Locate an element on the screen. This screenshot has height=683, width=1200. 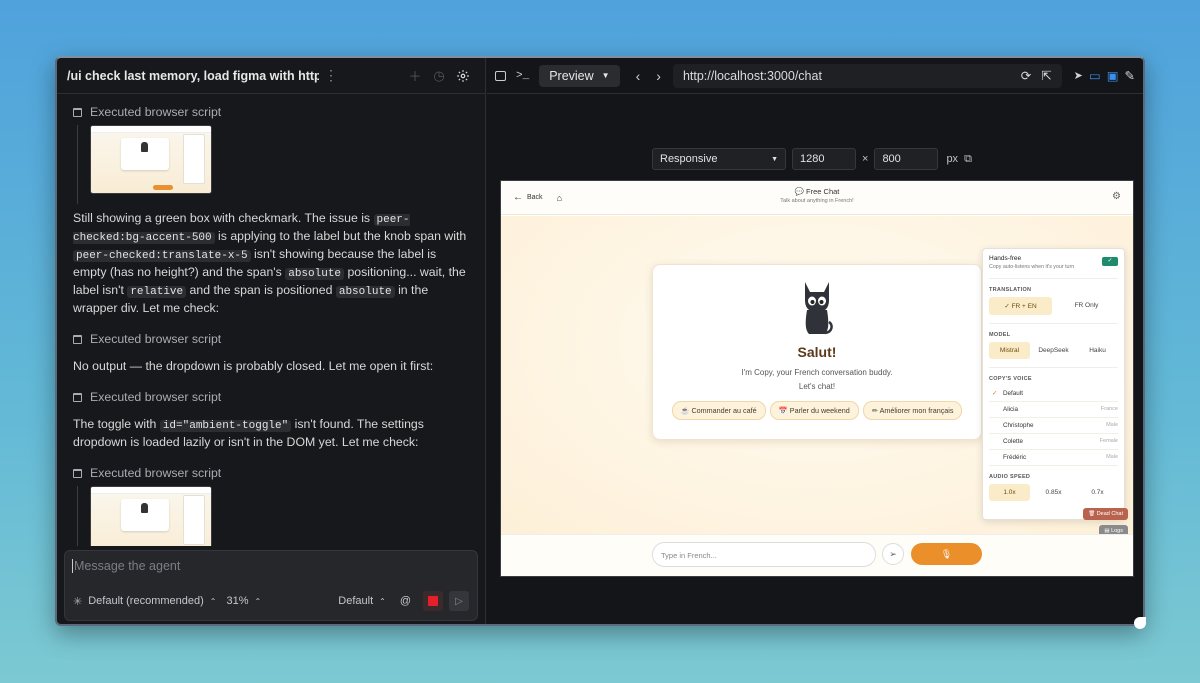
suggestion-chip: ✏ Améliorer mon français is located at coordinates (912, 410).